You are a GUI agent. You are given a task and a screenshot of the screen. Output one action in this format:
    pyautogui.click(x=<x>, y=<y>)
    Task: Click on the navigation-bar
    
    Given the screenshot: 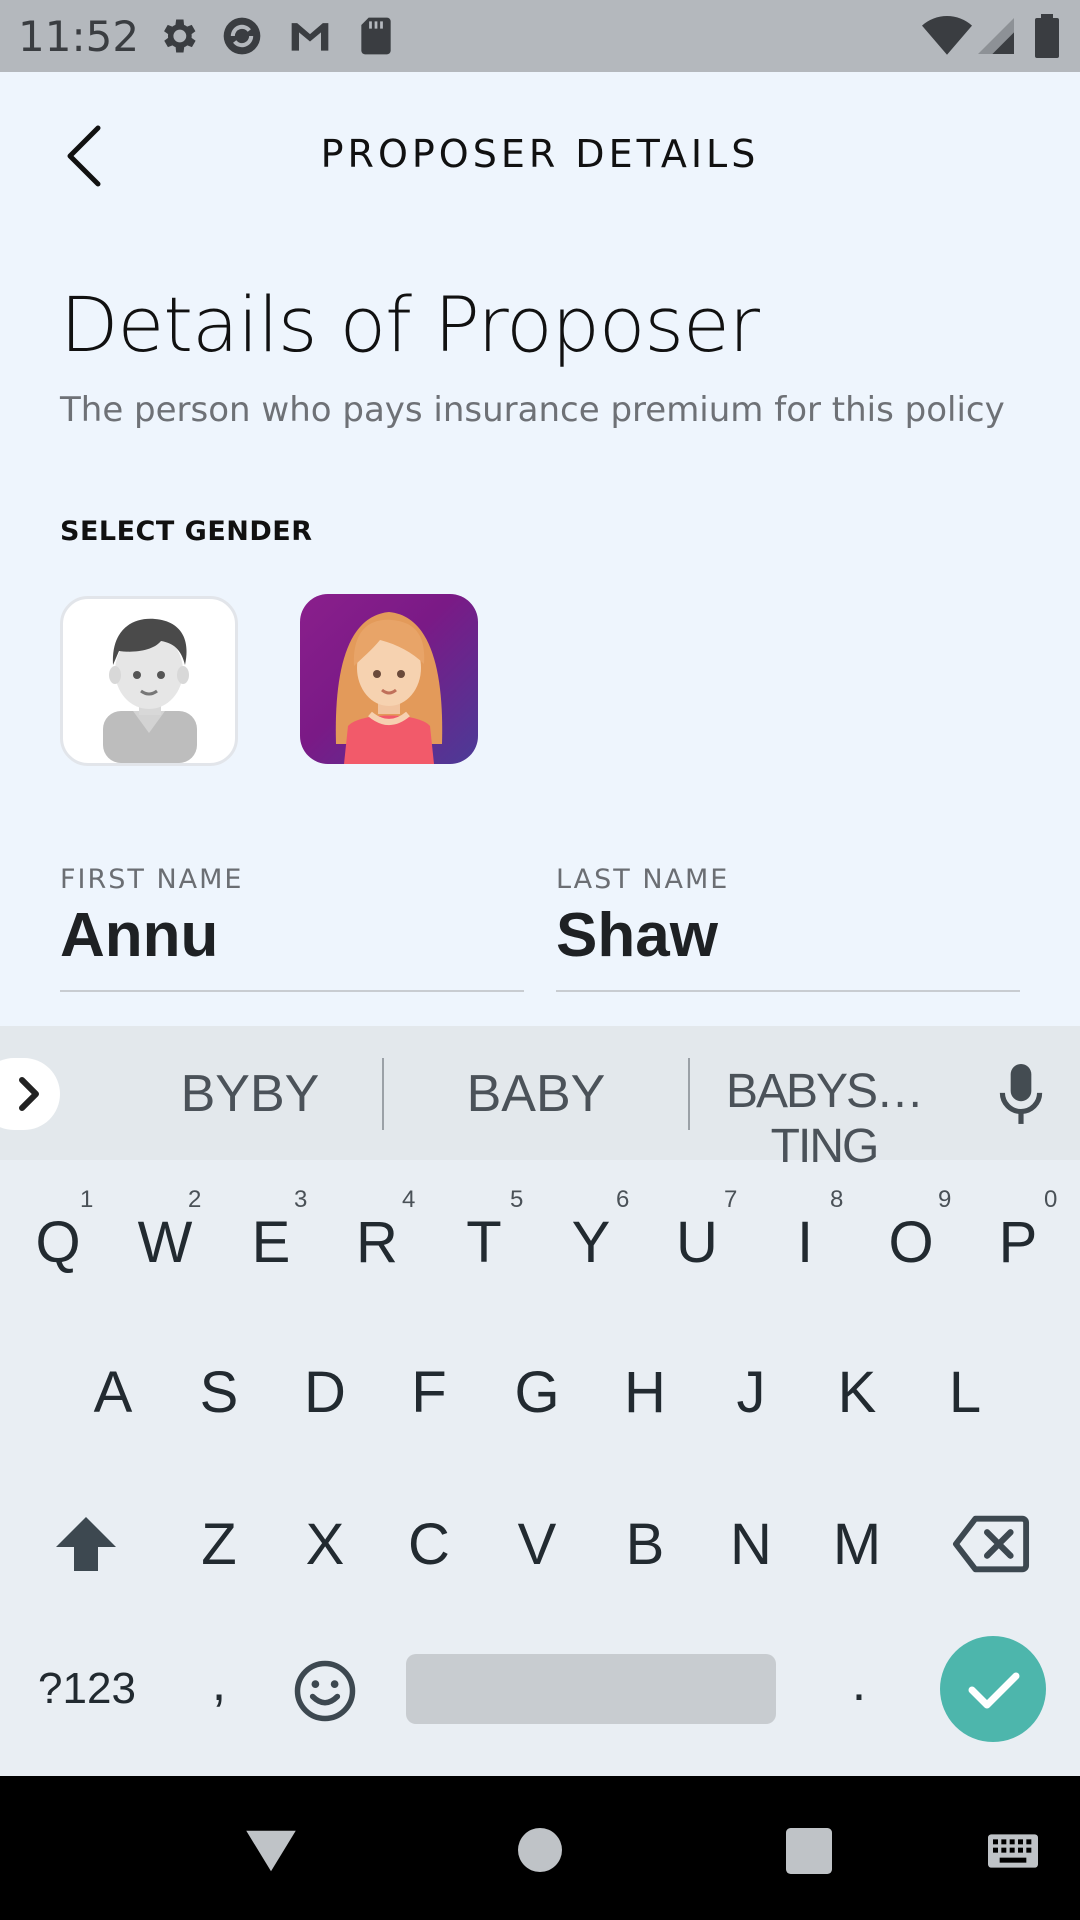 What is the action you would take?
    pyautogui.click(x=540, y=1848)
    